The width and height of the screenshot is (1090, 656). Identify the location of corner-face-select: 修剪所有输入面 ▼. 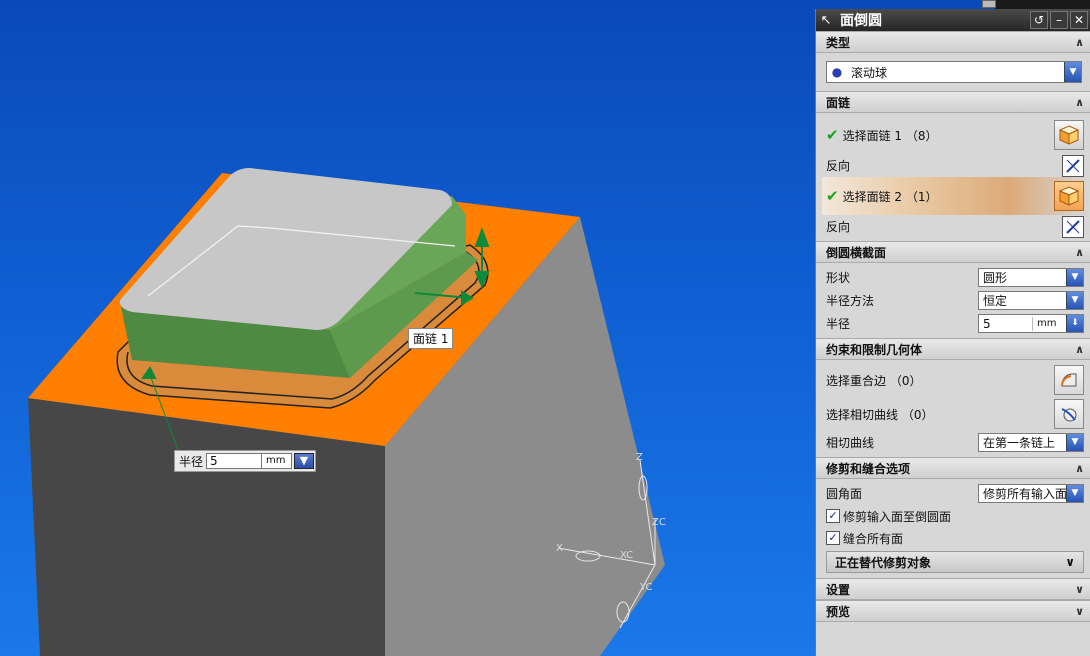
(1031, 493).